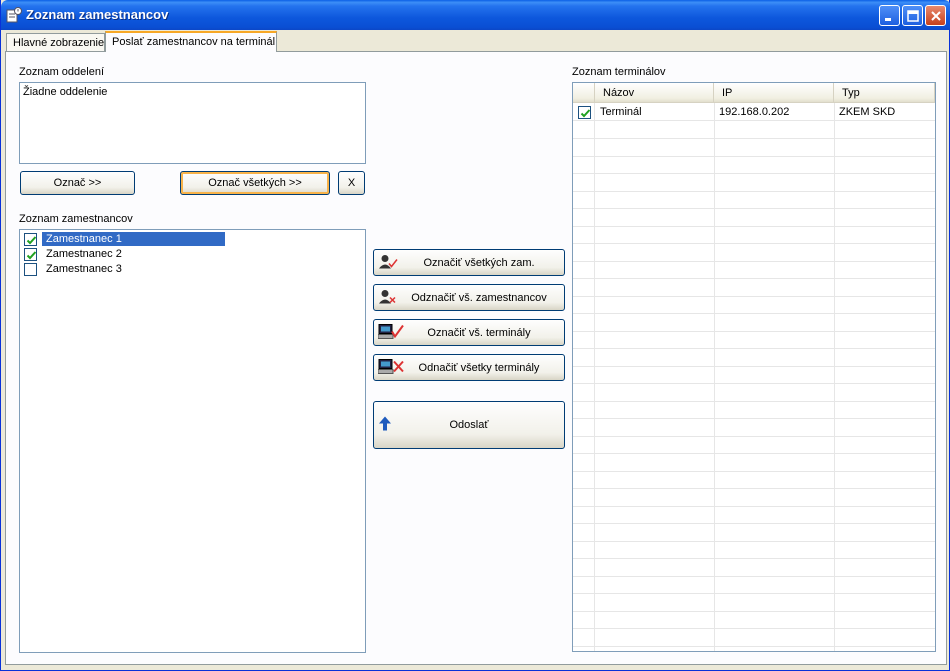 The height and width of the screenshot is (671, 950). What do you see at coordinates (774, 93) in the screenshot?
I see `header-ip: IP` at bounding box center [774, 93].